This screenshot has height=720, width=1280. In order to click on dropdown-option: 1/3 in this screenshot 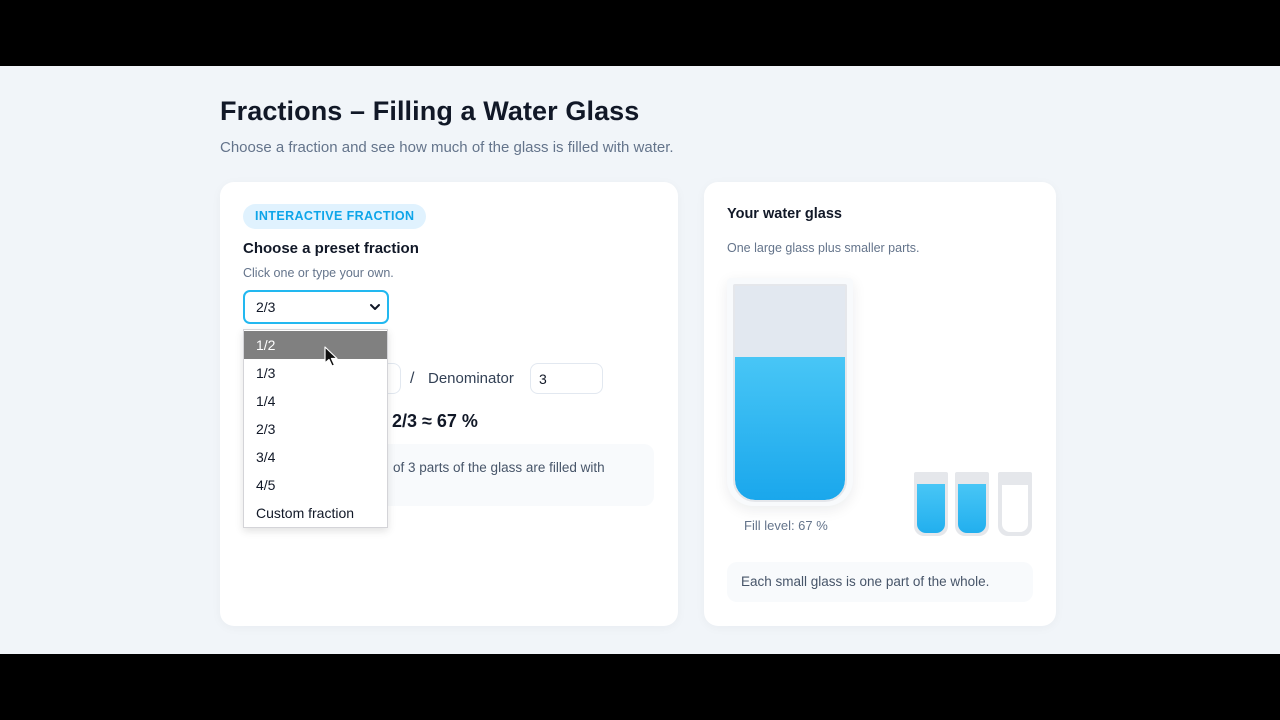, I will do `click(315, 373)`.